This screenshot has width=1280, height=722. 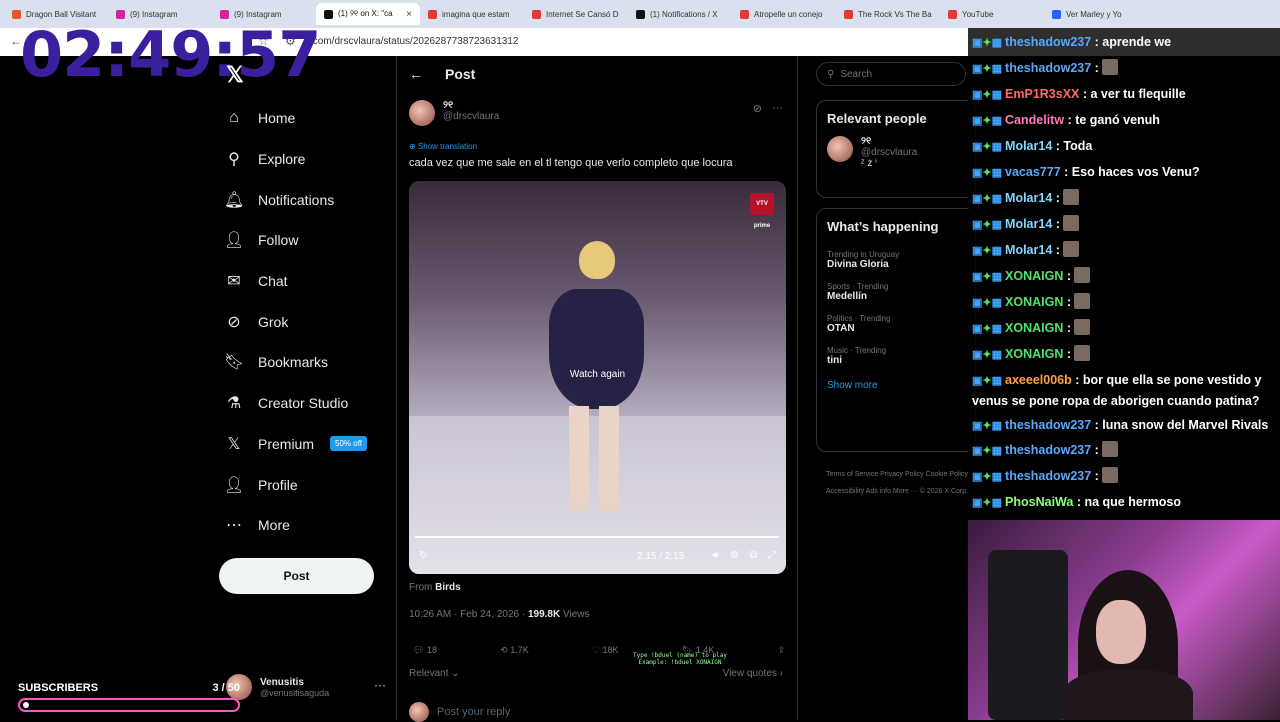 What do you see at coordinates (896, 292) in the screenshot?
I see `trend-item: Sports · Trending Medellín` at bounding box center [896, 292].